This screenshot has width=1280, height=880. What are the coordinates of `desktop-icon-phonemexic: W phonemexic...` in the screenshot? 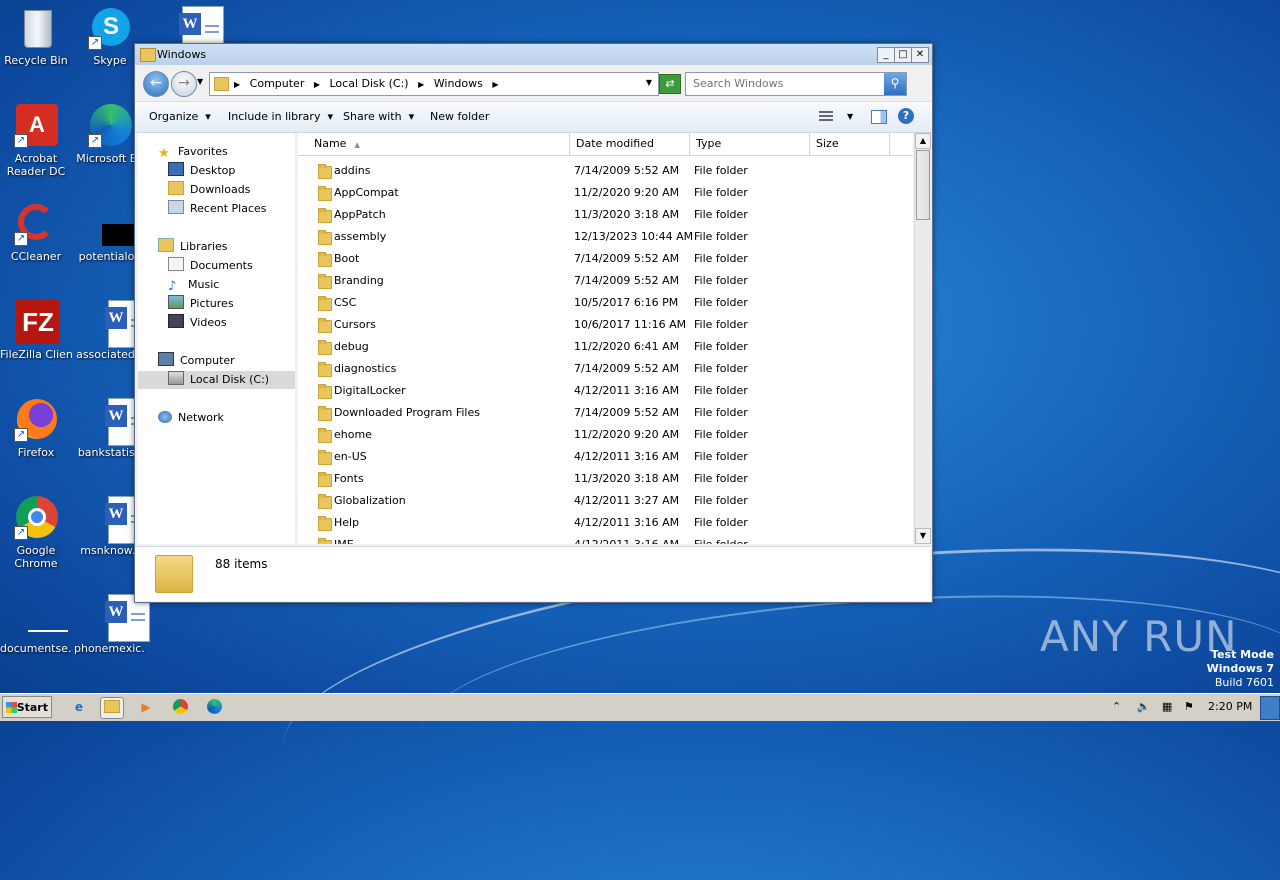 It's located at (112, 624).